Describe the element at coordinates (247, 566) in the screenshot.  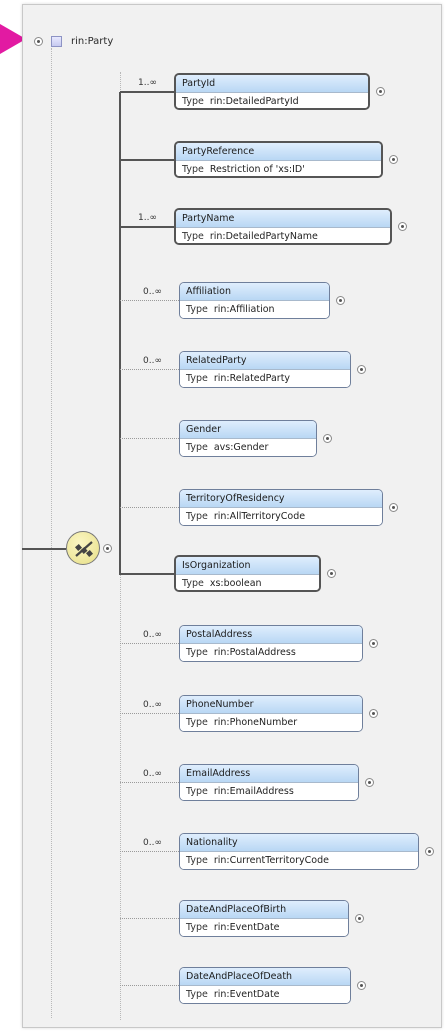
I see `element-name: IsOrganization` at that location.